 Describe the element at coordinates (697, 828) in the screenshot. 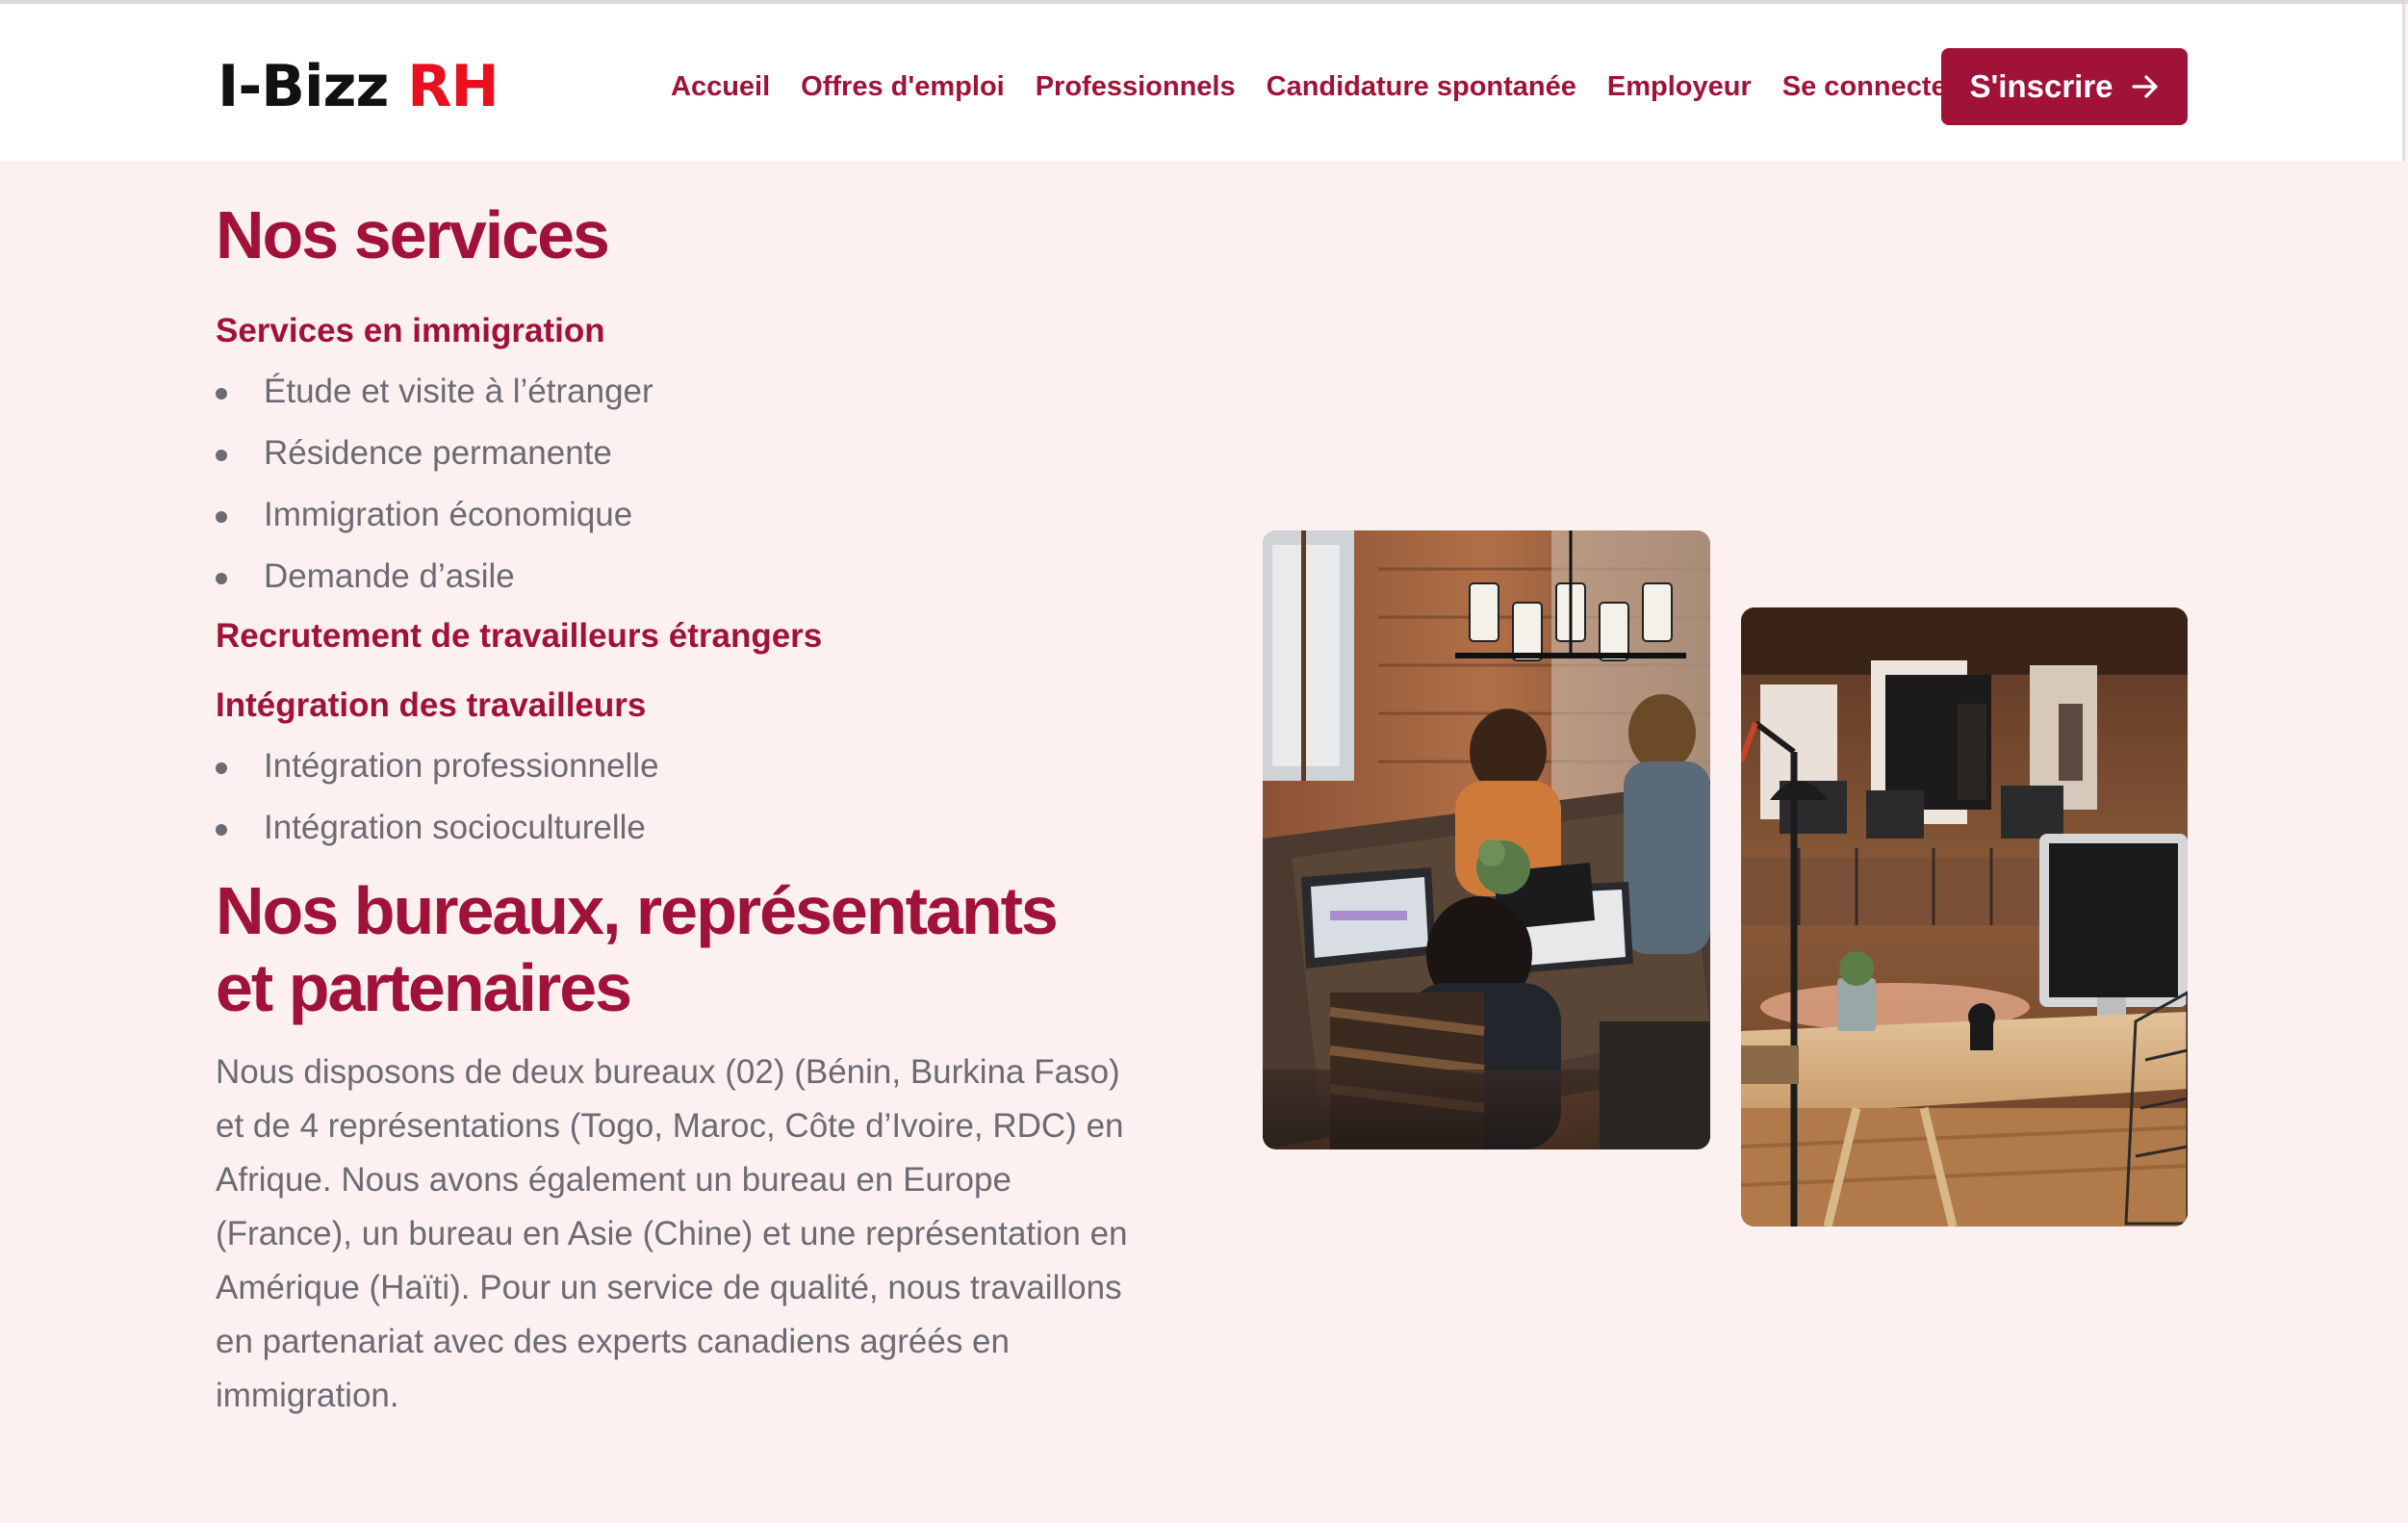

I see `list-item: Intégration socioculturelle` at that location.